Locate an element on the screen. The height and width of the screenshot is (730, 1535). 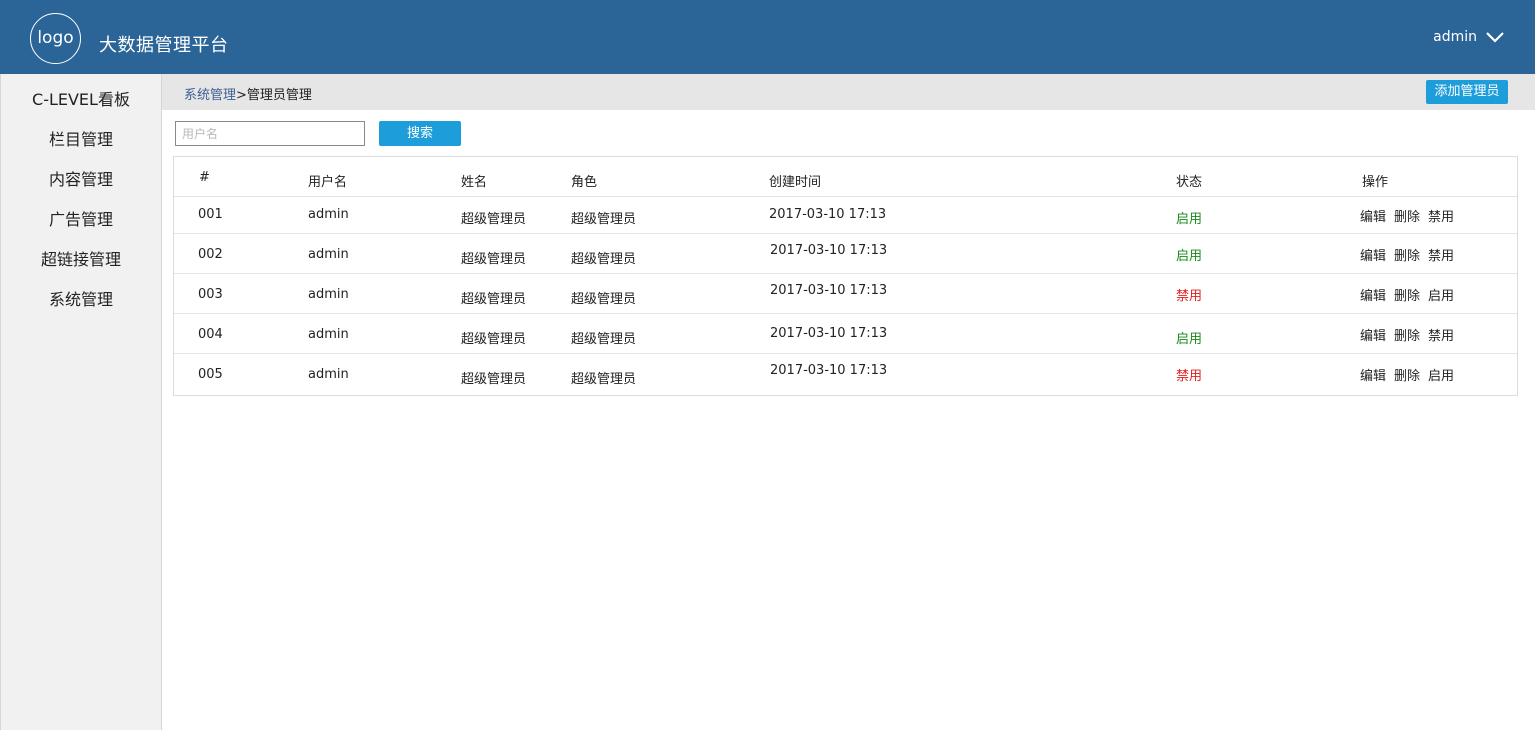
breadcrumb: 系统管理>管理员管理 is located at coordinates (248, 93).